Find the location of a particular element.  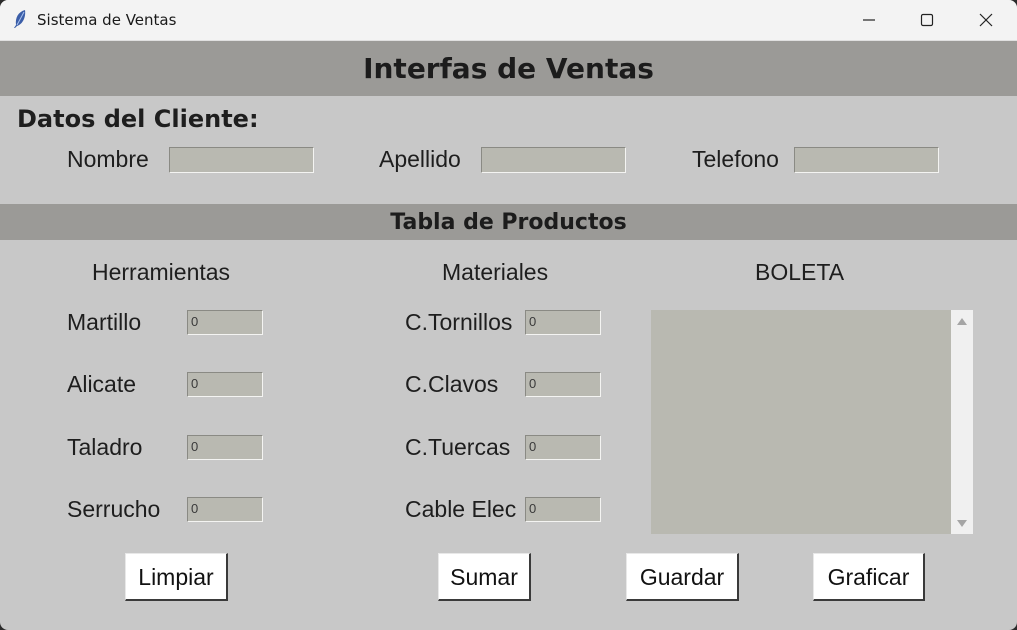

minimize-button is located at coordinates (869, 20).